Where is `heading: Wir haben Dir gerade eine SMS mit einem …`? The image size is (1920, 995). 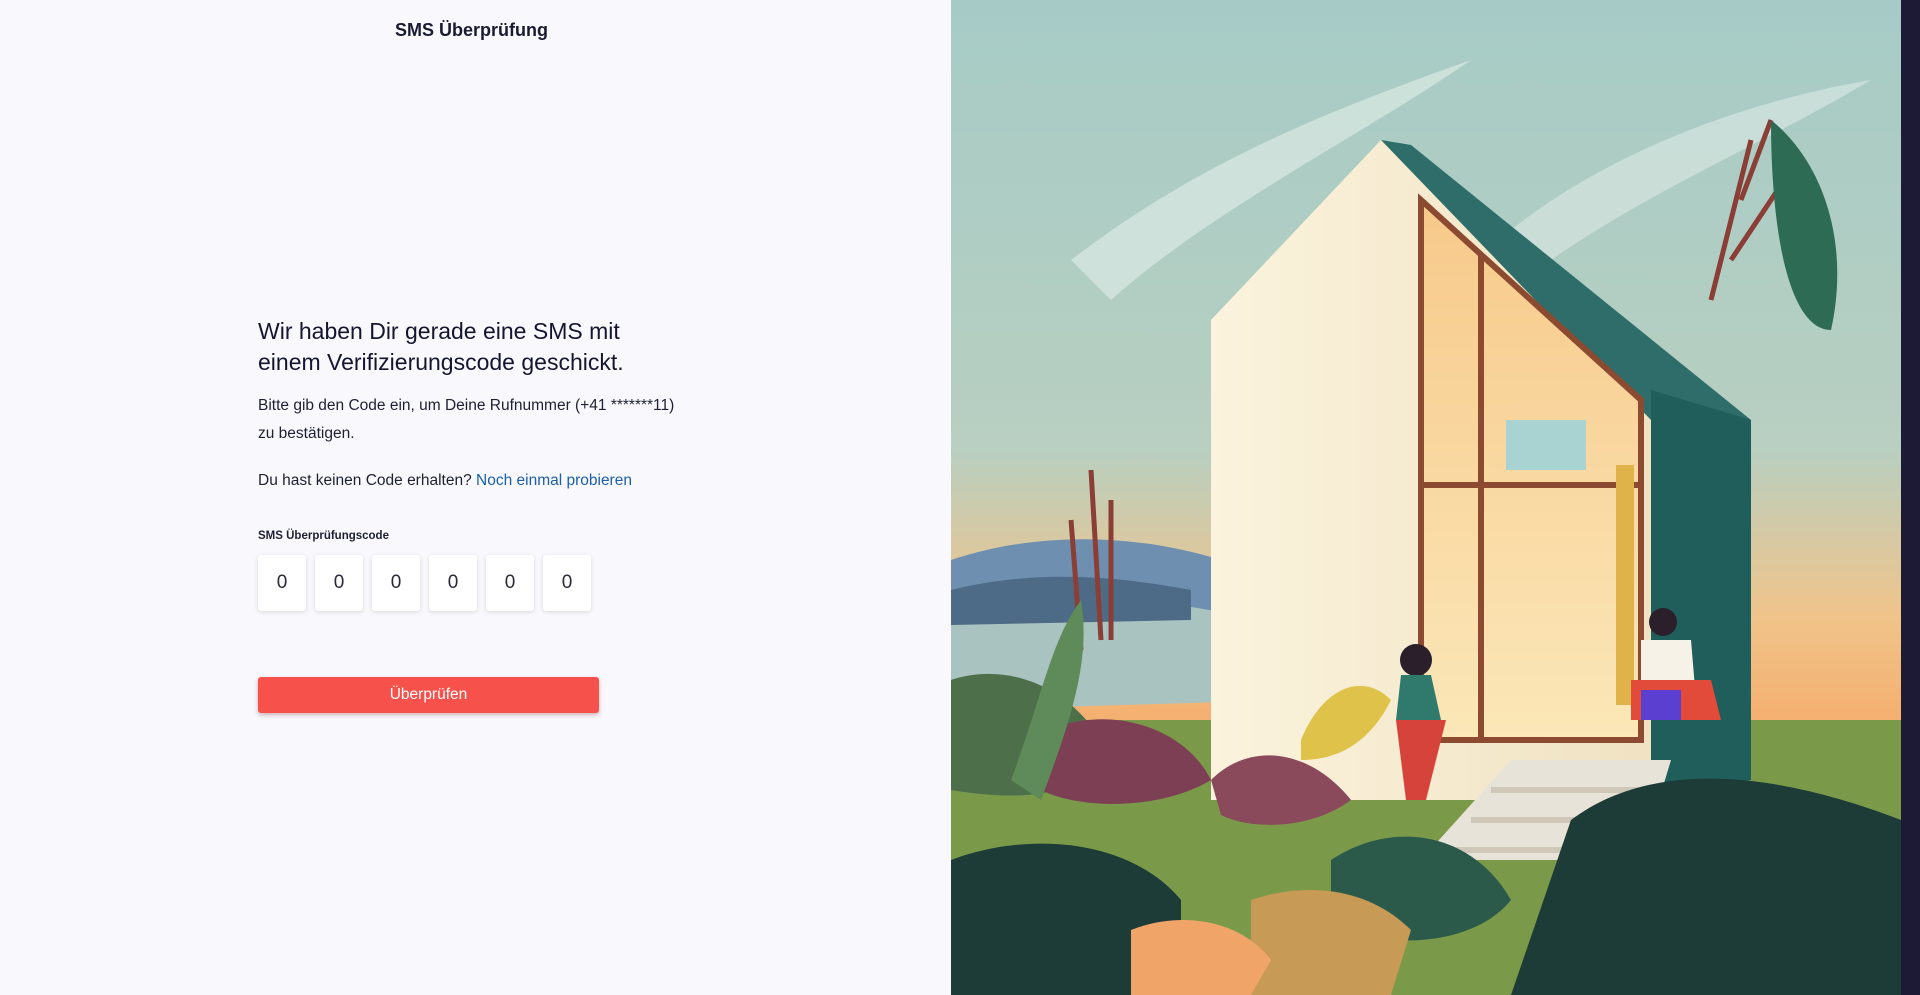
heading: Wir haben Dir gerade eine SMS mit einem … is located at coordinates (478, 347).